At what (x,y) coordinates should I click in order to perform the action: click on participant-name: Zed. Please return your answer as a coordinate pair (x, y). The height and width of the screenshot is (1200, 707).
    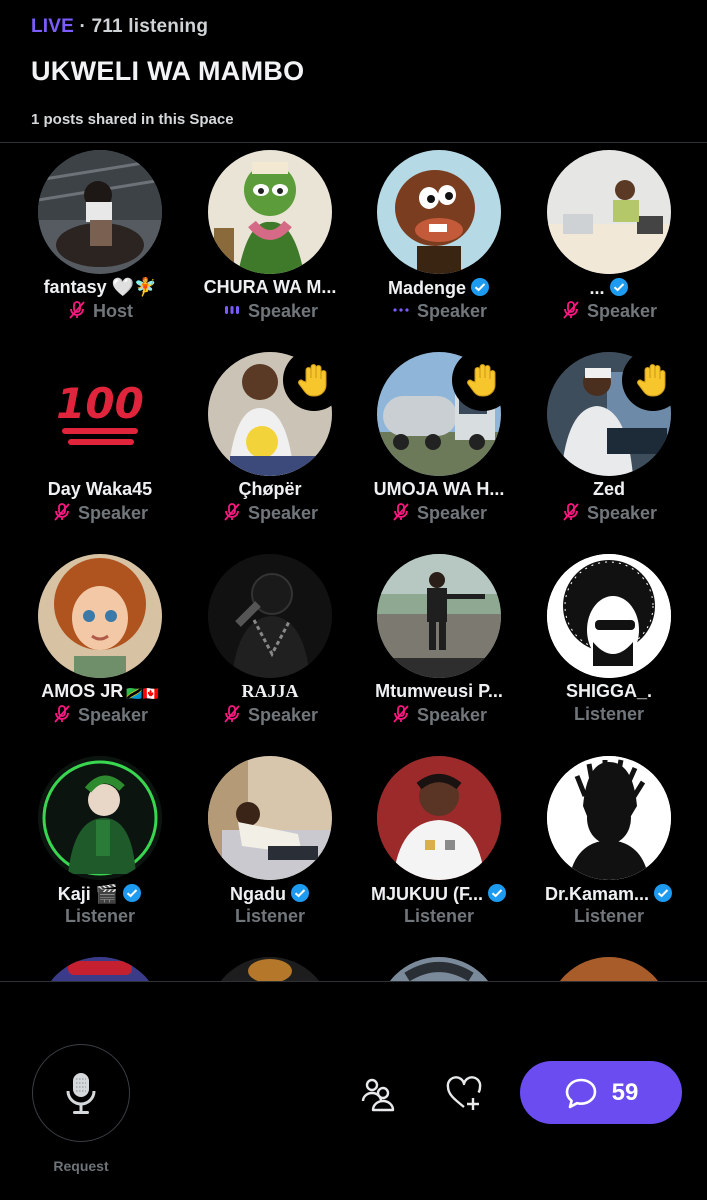
    Looking at the image, I should click on (609, 489).